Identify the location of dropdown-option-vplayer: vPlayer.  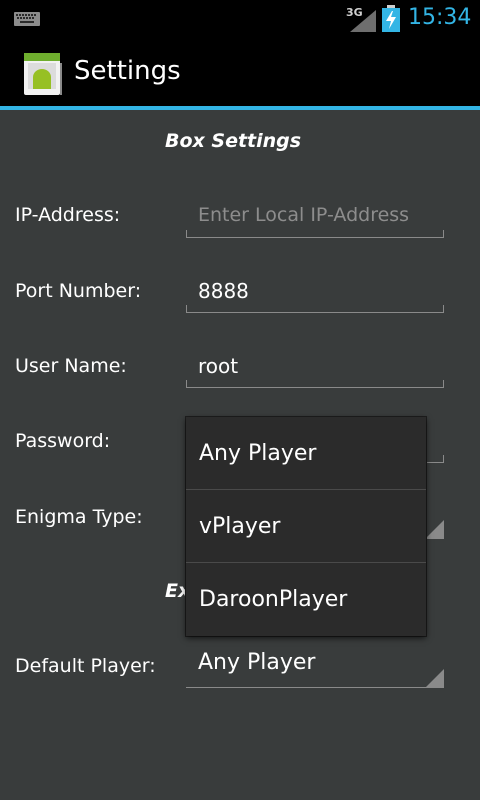
(306, 526).